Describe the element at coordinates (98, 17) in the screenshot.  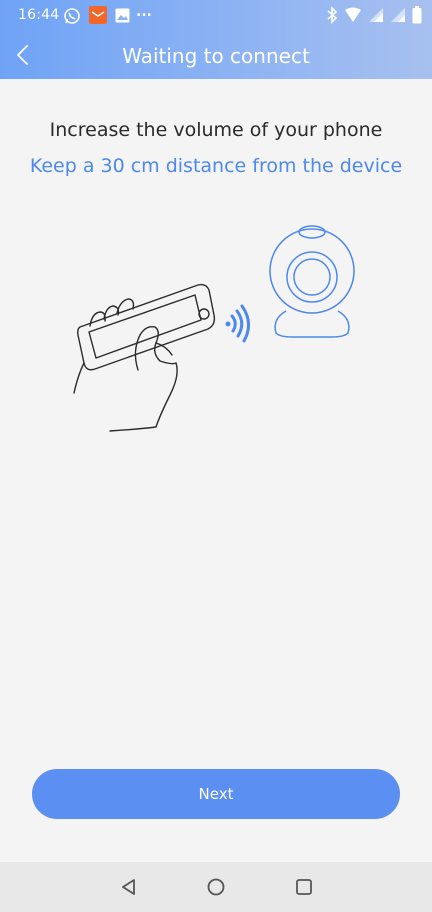
I see `mail-app-icon` at that location.